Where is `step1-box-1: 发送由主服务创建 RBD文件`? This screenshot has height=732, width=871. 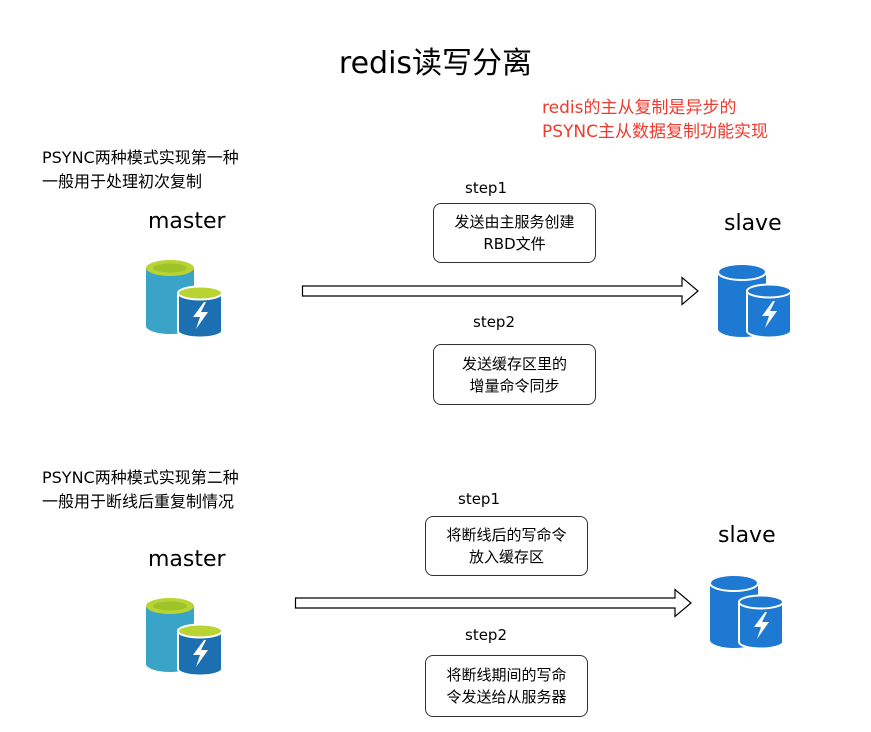 step1-box-1: 发送由主服务创建 RBD文件 is located at coordinates (514, 233).